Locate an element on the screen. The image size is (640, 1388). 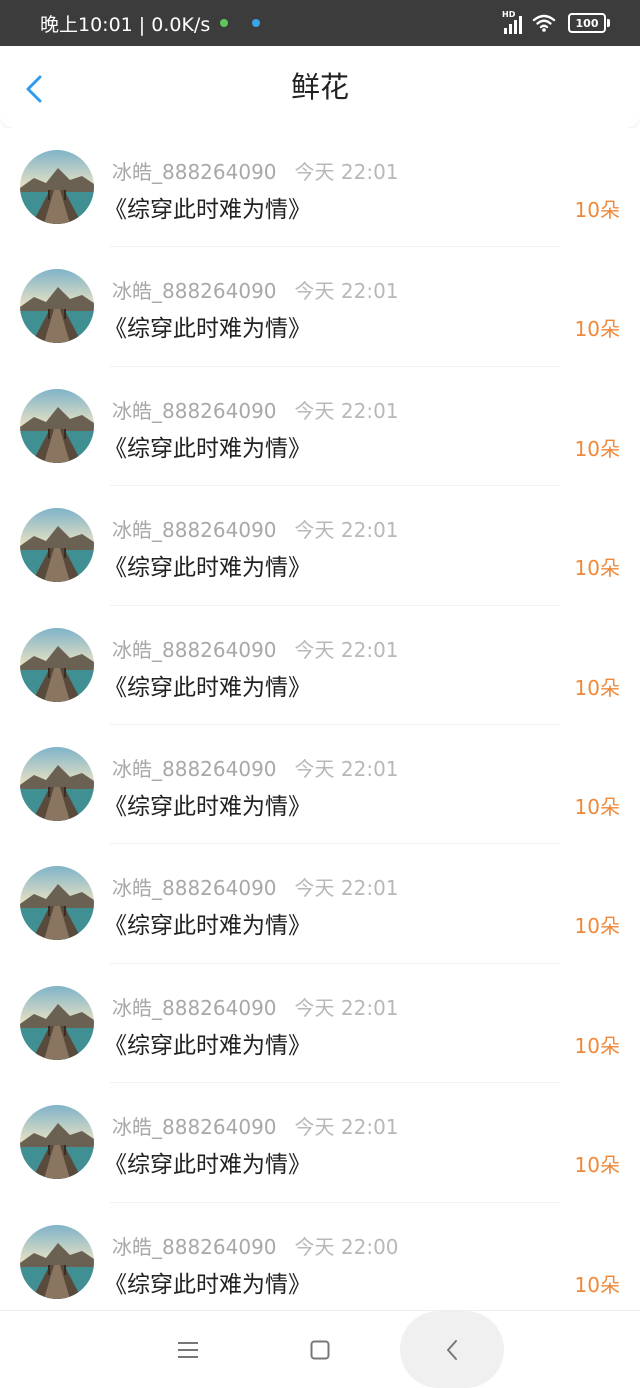
status-right: HD 100 is located at coordinates (556, 23).